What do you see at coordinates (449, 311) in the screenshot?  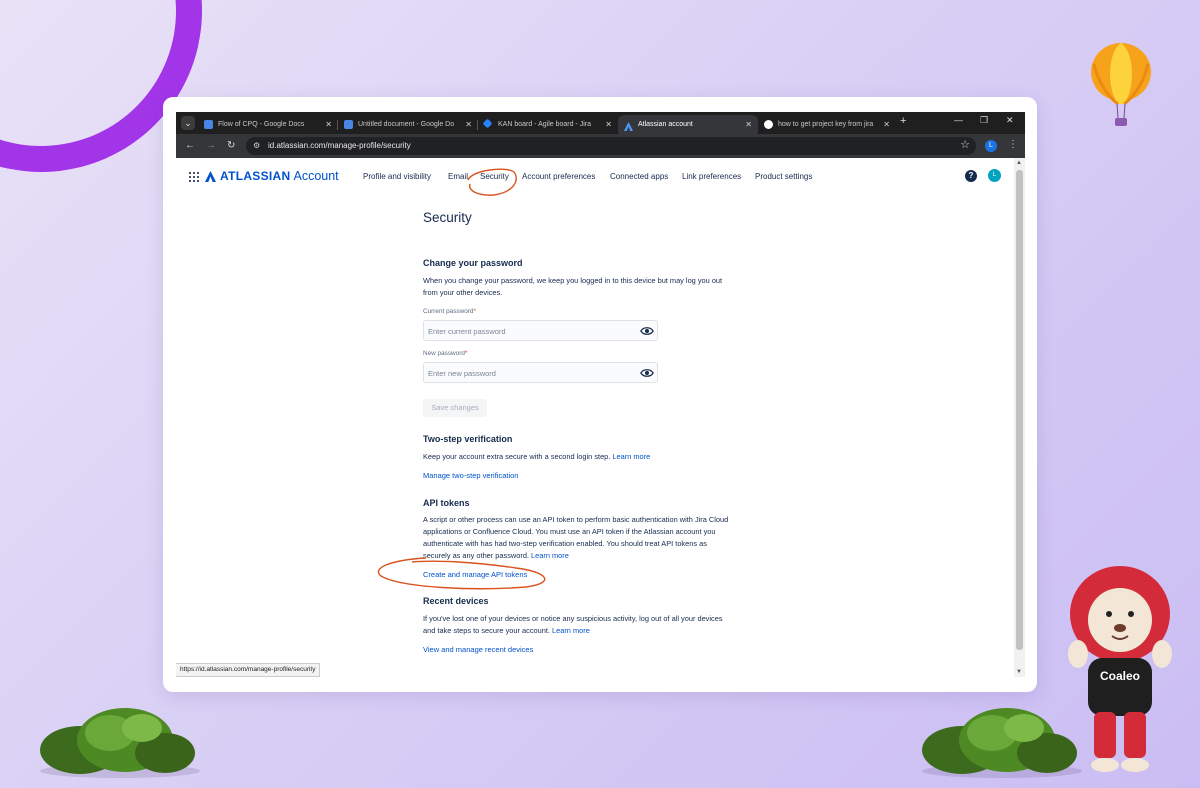 I see `current-password-label: Current password*` at bounding box center [449, 311].